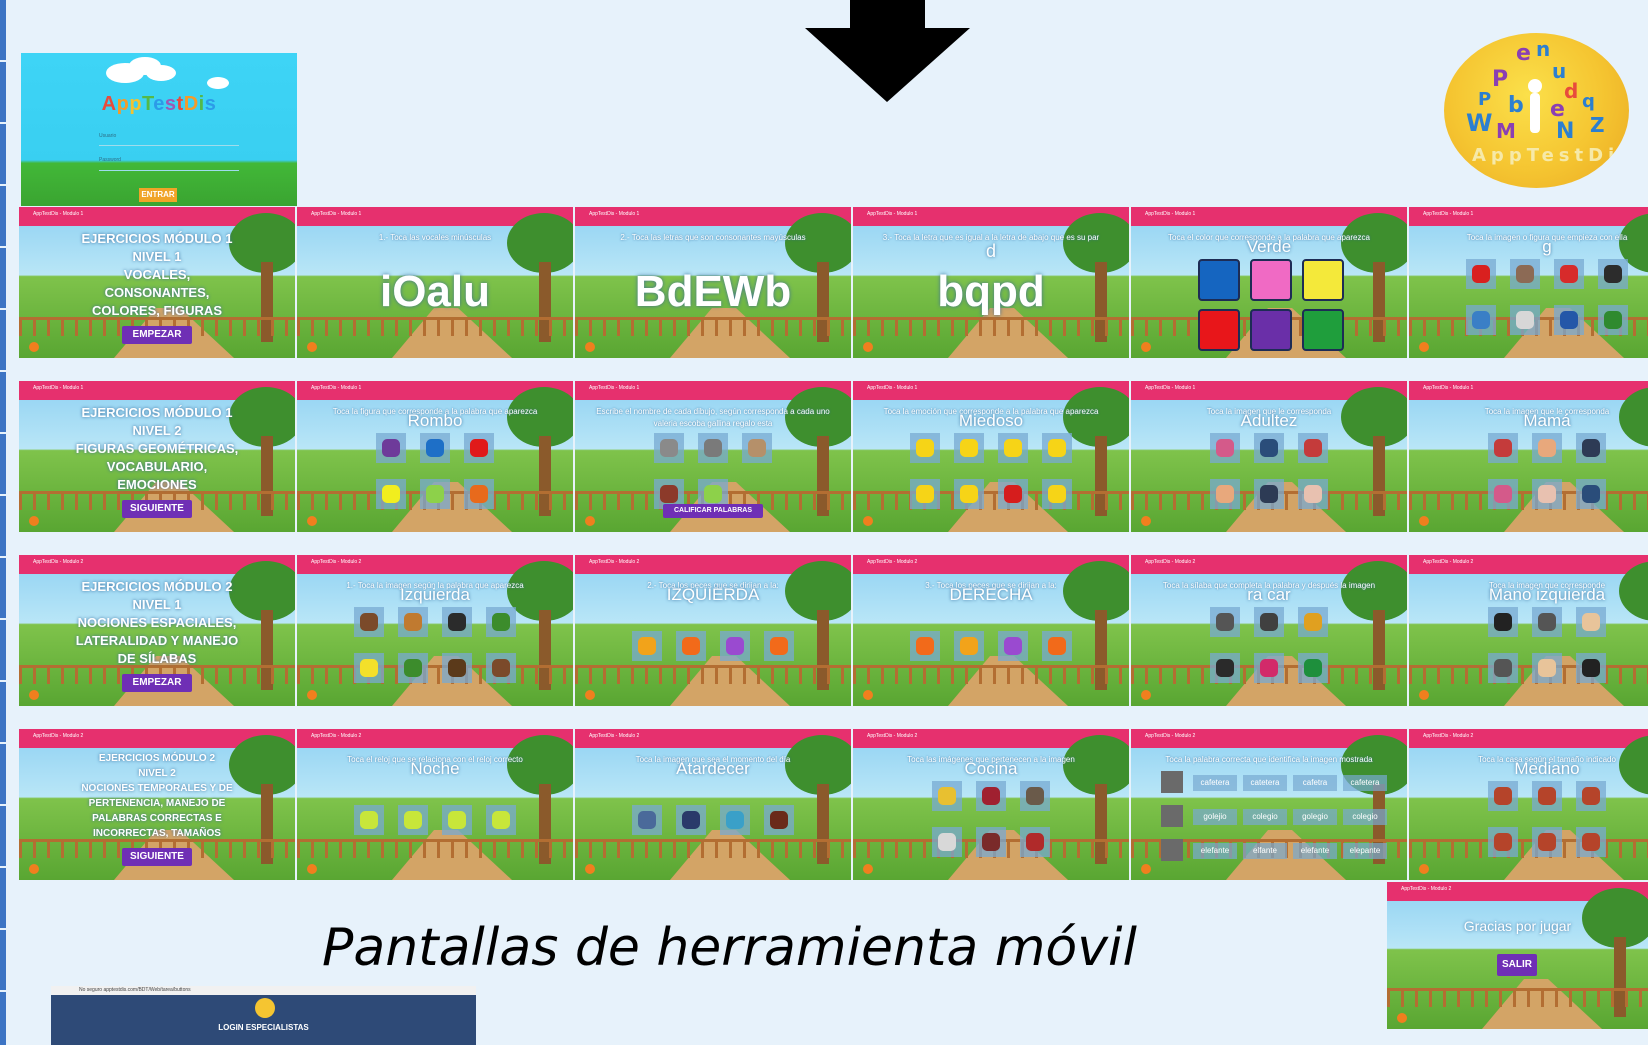 The image size is (1648, 1045). I want to click on letter-options: iOalu, so click(435, 292).